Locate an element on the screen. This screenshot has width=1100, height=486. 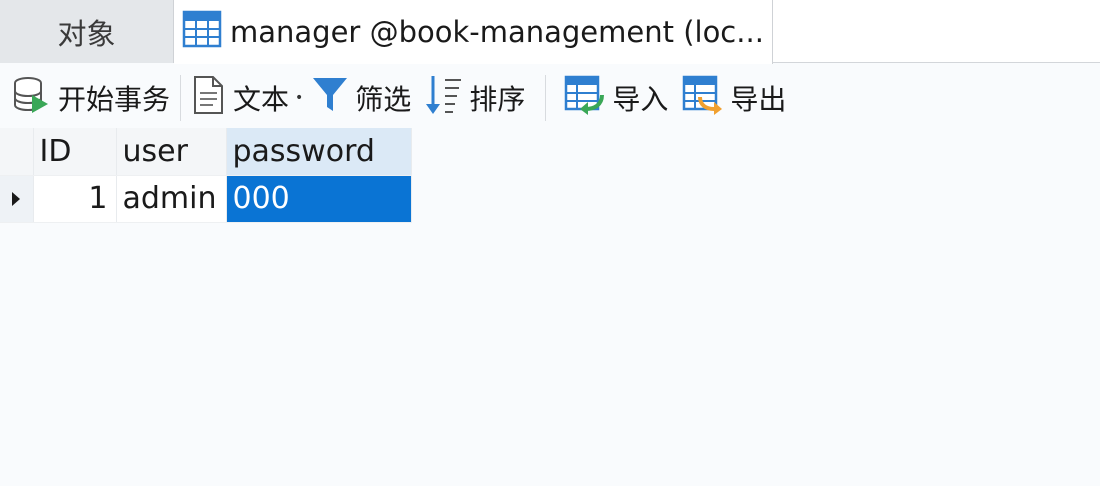
import-button: 导入 is located at coordinates (616, 98).